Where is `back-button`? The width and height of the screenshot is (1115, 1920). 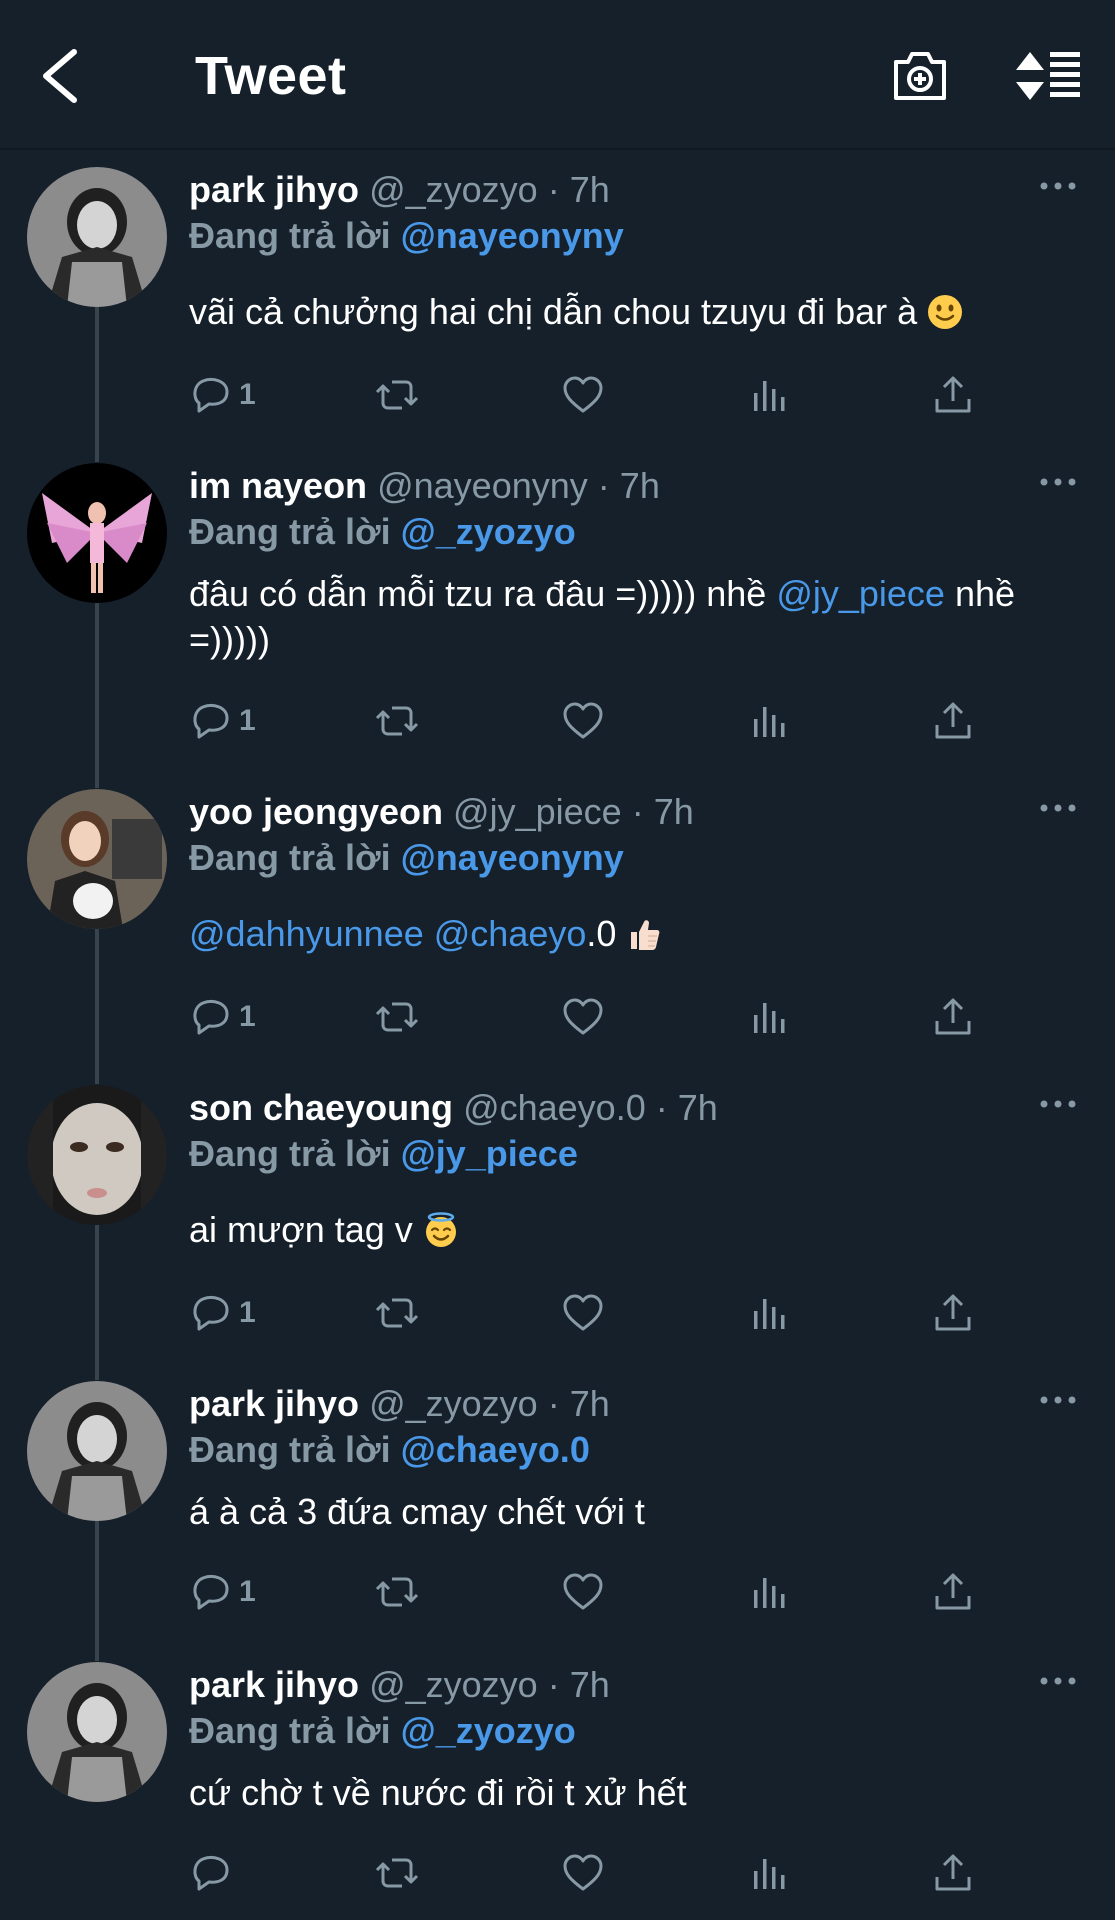
back-button is located at coordinates (61, 76).